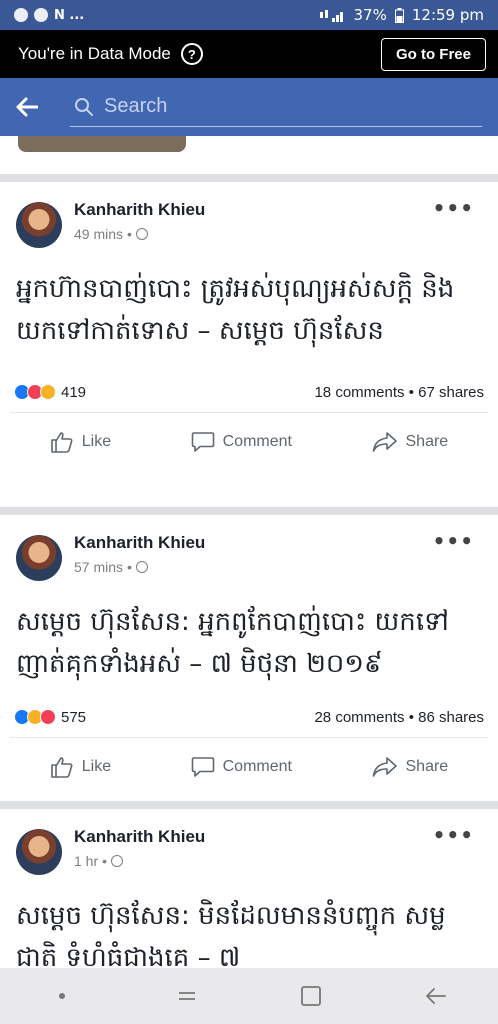 Image resolution: width=498 pixels, height=1024 pixels. Describe the element at coordinates (399, 15) in the screenshot. I see `battery-icon` at that location.